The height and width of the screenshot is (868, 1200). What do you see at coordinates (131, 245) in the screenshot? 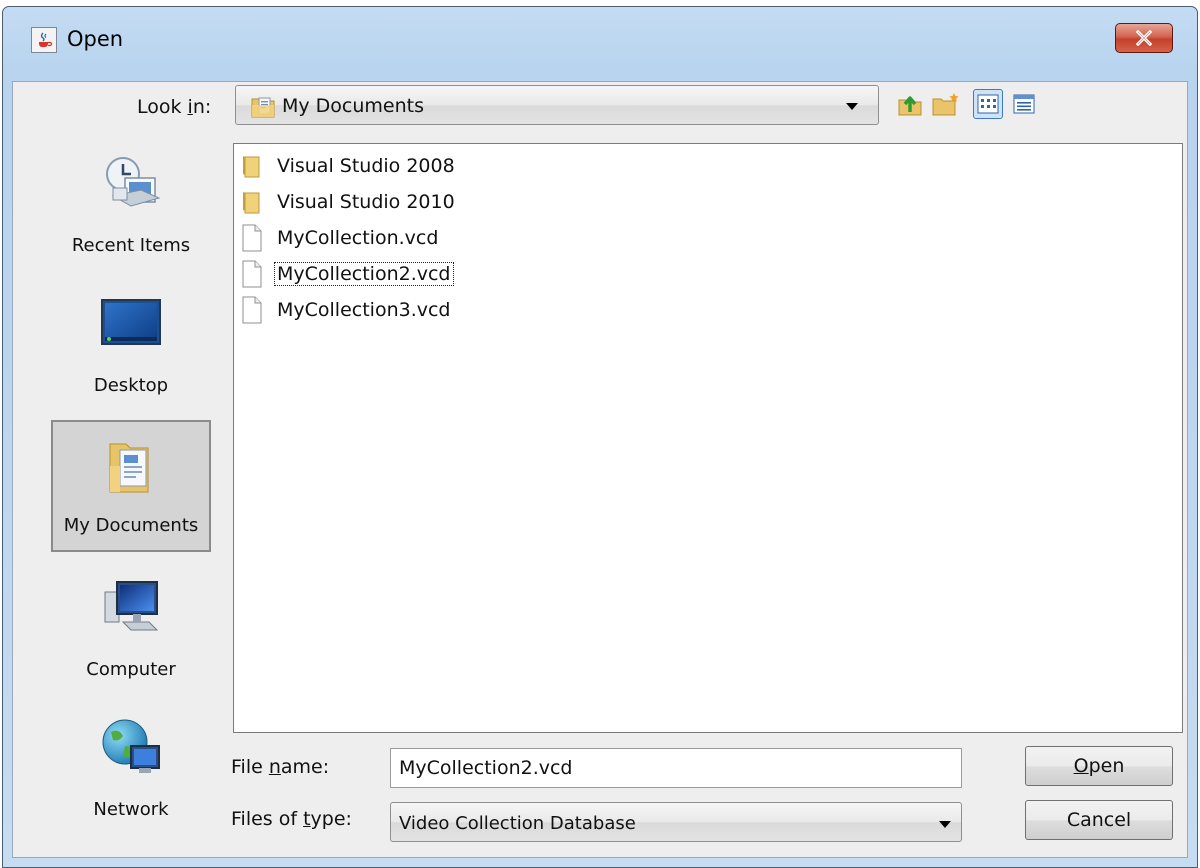
I see `place-label: Recent Items` at bounding box center [131, 245].